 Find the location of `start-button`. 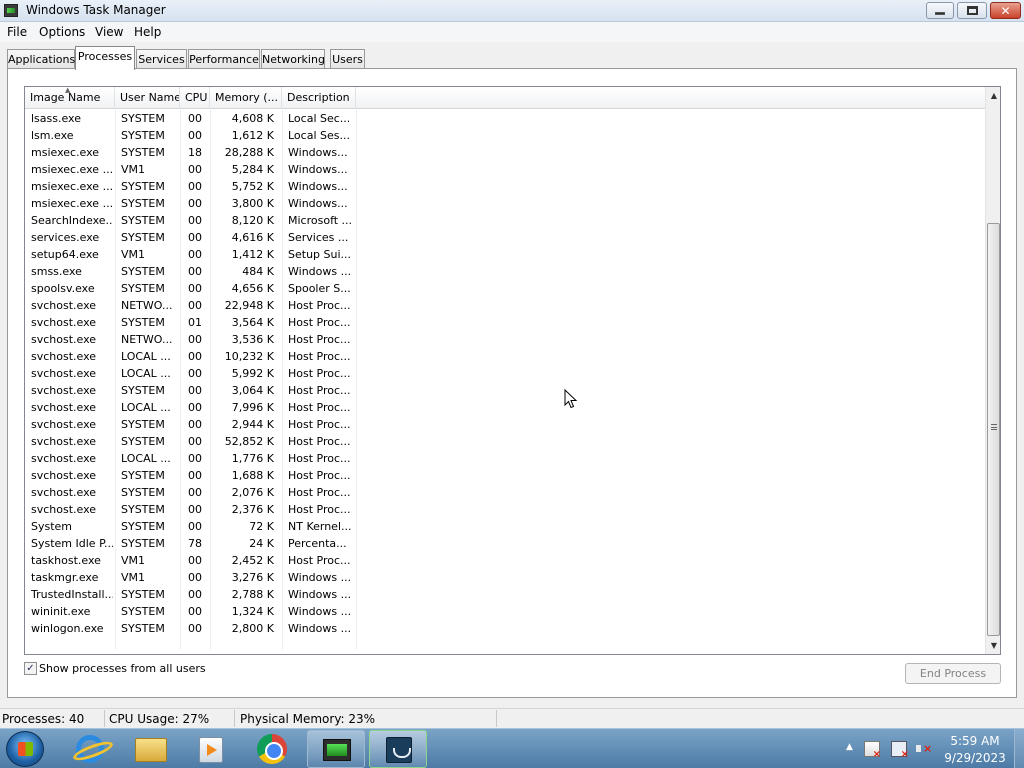

start-button is located at coordinates (25, 749).